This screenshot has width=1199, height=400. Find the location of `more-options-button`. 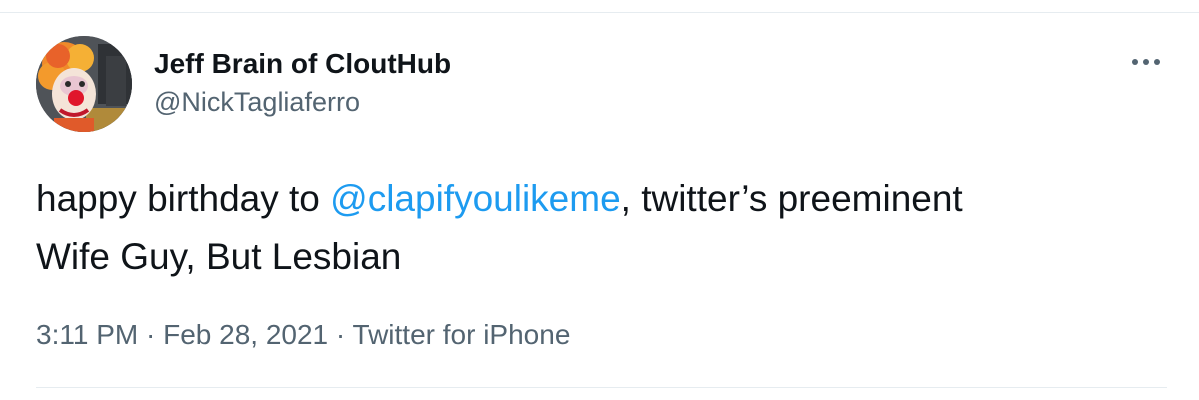

more-options-button is located at coordinates (1146, 62).